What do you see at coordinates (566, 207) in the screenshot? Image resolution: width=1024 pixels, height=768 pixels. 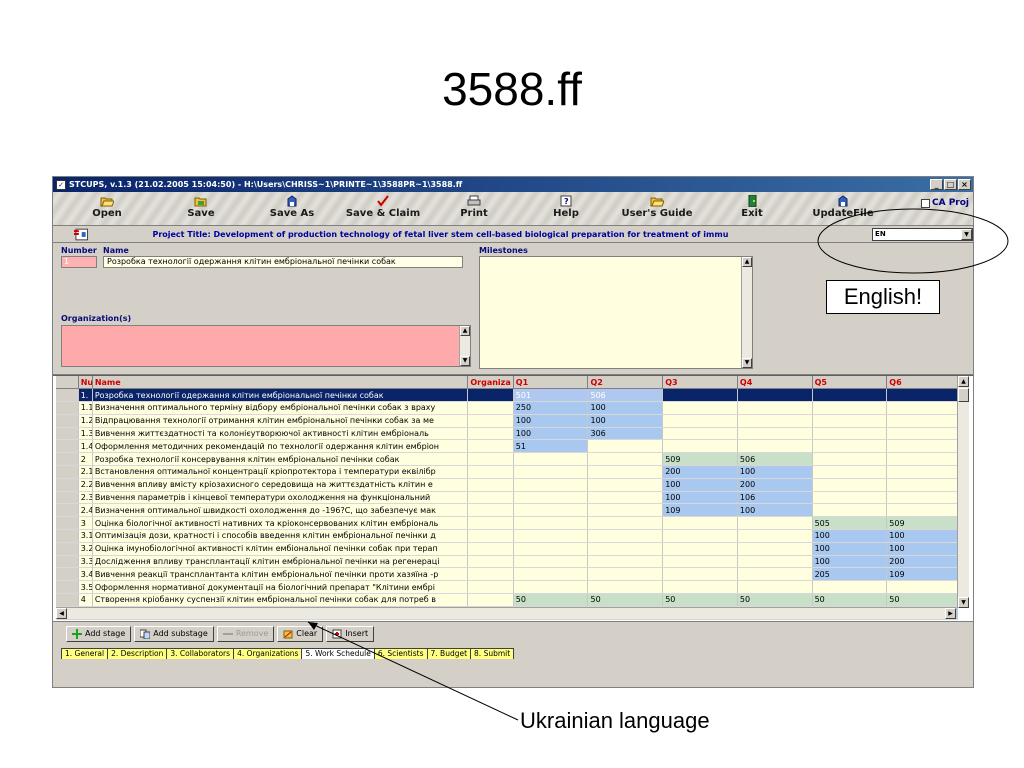 I see `help-button: ? Help` at bounding box center [566, 207].